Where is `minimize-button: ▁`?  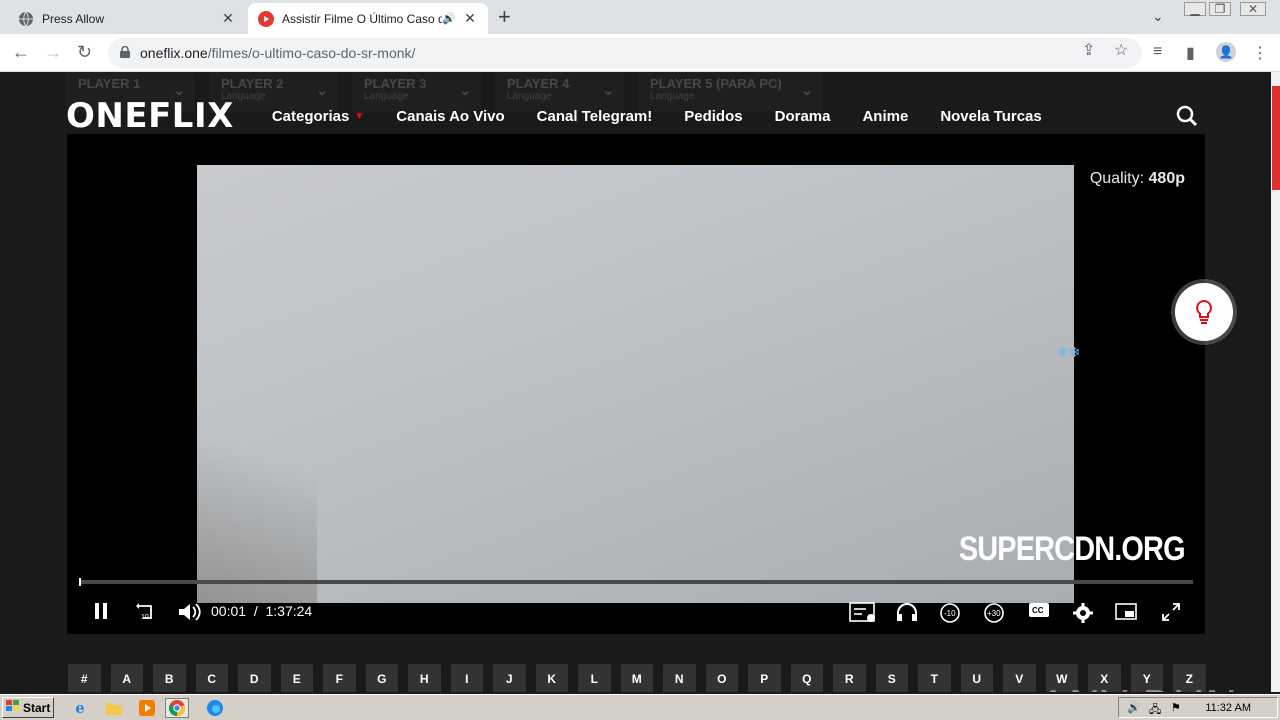 minimize-button: ▁ is located at coordinates (1195, 9).